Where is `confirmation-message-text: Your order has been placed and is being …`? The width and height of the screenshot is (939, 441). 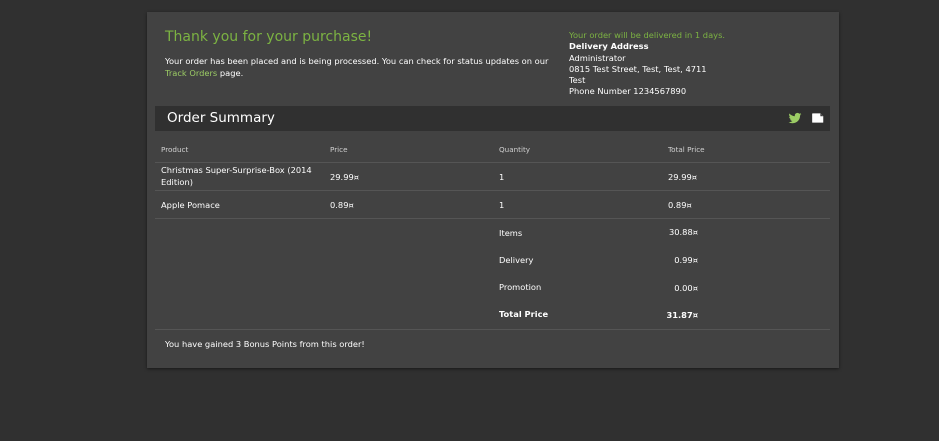 confirmation-message-text: Your order has been placed and is being … is located at coordinates (357, 61).